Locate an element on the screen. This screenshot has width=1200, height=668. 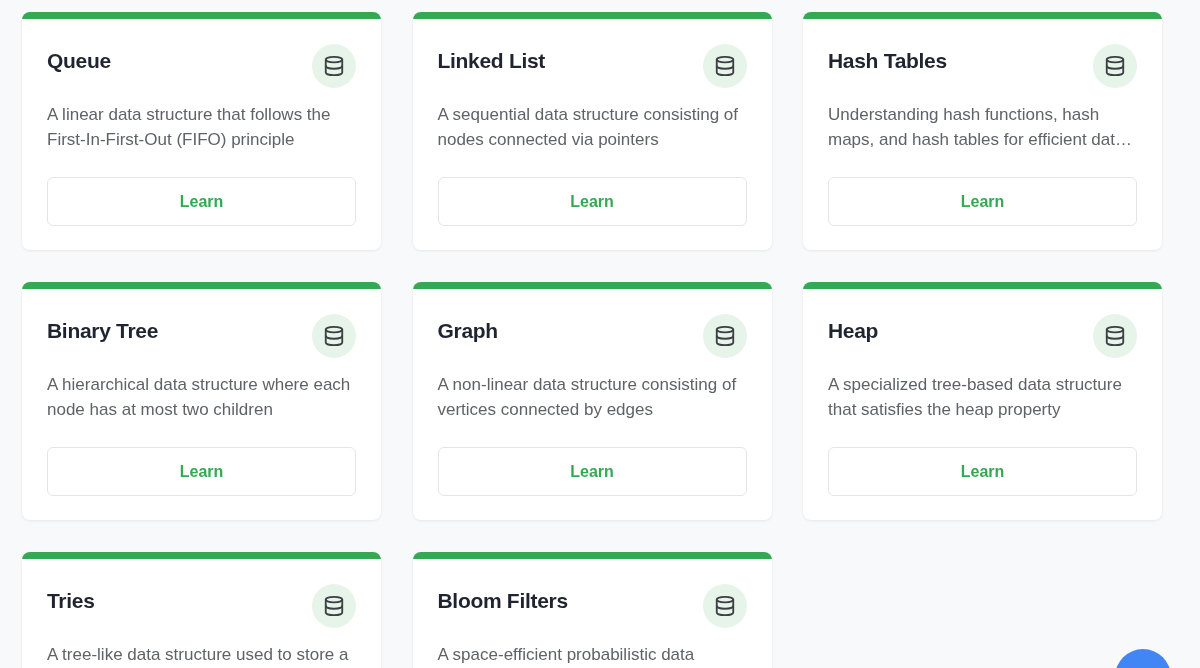
card-title: Tries is located at coordinates (71, 601).